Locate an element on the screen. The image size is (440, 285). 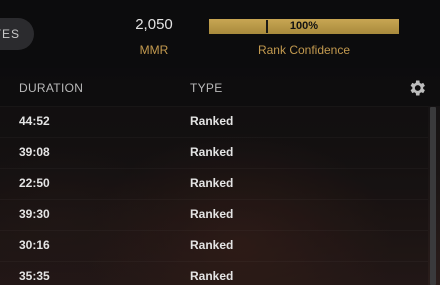
gear-icon is located at coordinates (417, 88).